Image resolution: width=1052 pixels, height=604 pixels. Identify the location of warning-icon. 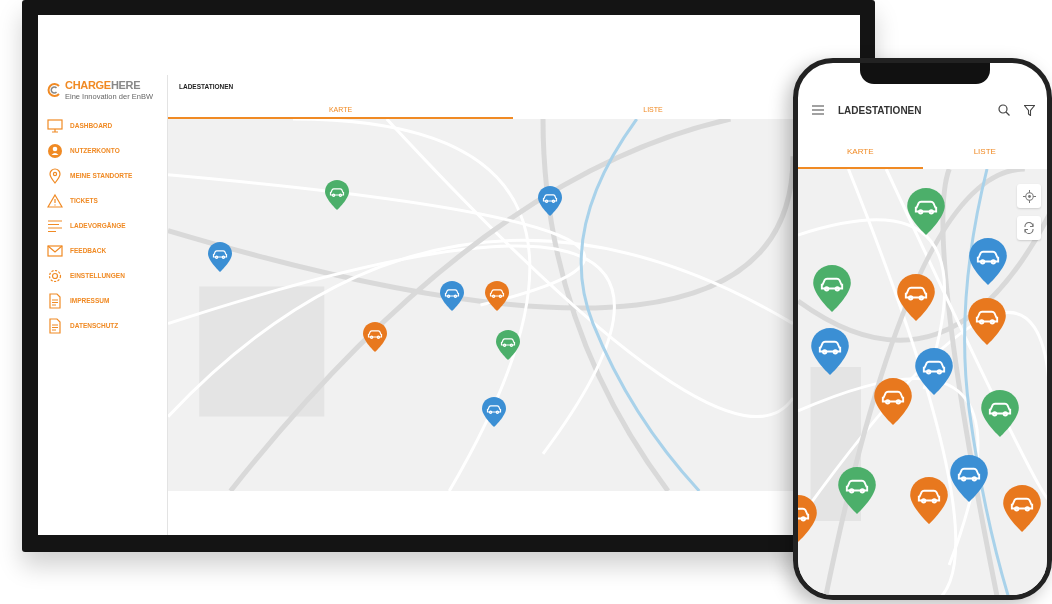
(55, 200).